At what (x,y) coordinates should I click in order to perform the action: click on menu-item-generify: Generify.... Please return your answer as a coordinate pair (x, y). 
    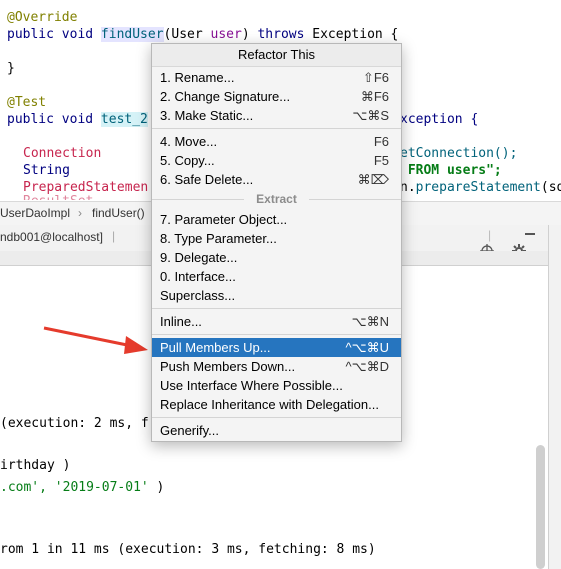
    Looking at the image, I should click on (276, 430).